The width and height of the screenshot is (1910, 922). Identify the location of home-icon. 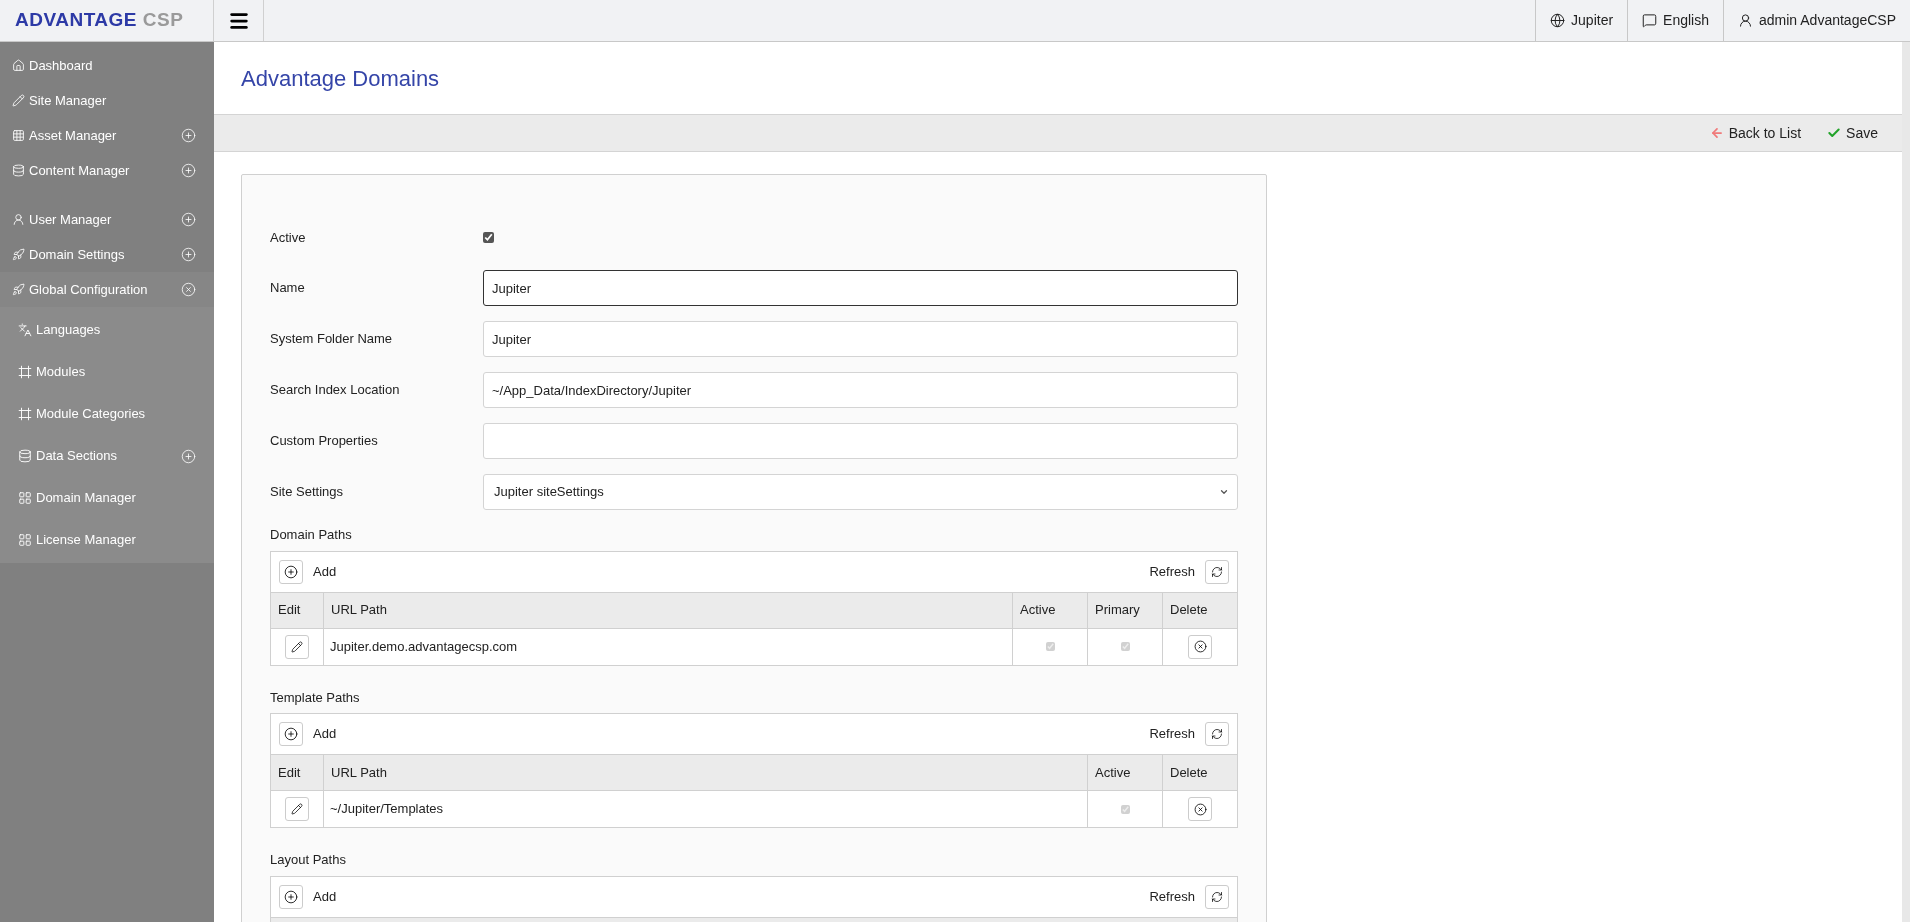
(18, 65).